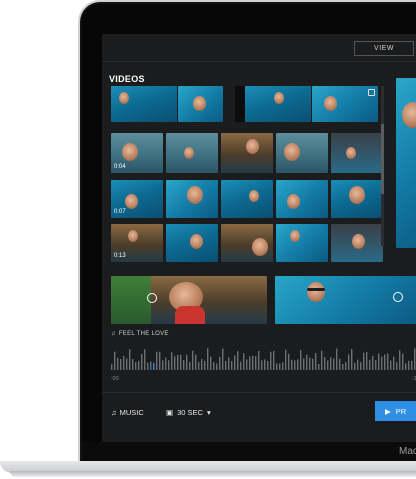  I want to click on laptop-base-shadow, so click(213, 474).